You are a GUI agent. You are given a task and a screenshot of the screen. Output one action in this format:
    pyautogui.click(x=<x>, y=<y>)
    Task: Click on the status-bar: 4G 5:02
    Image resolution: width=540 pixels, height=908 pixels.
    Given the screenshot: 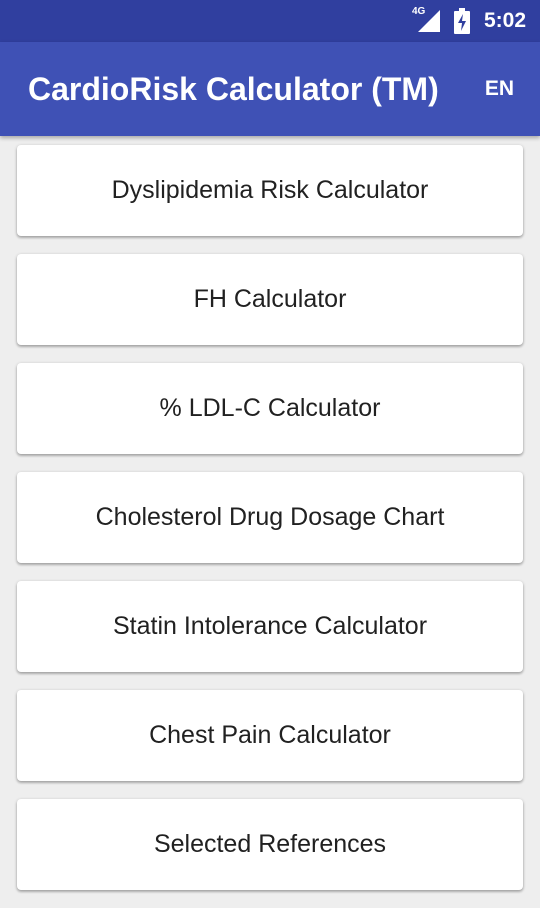 What is the action you would take?
    pyautogui.click(x=270, y=21)
    